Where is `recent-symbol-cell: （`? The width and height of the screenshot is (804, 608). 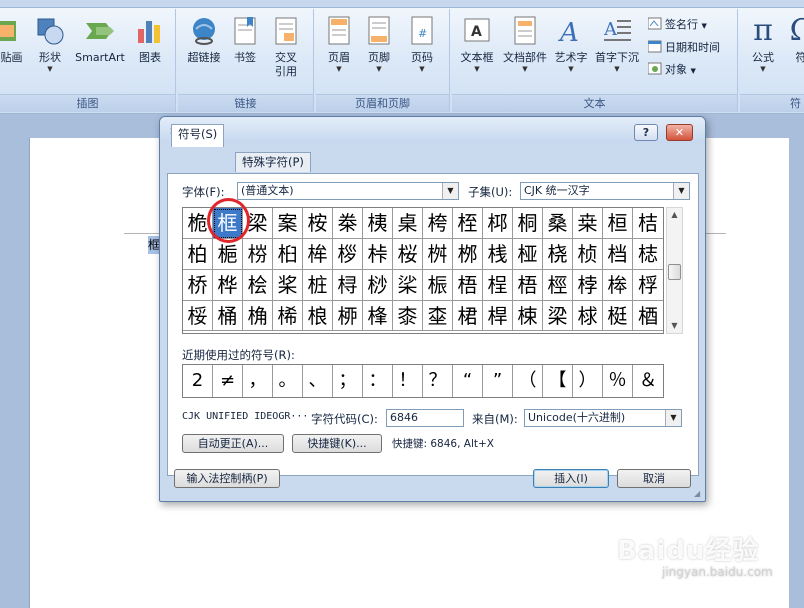
recent-symbol-cell: （ is located at coordinates (528, 381).